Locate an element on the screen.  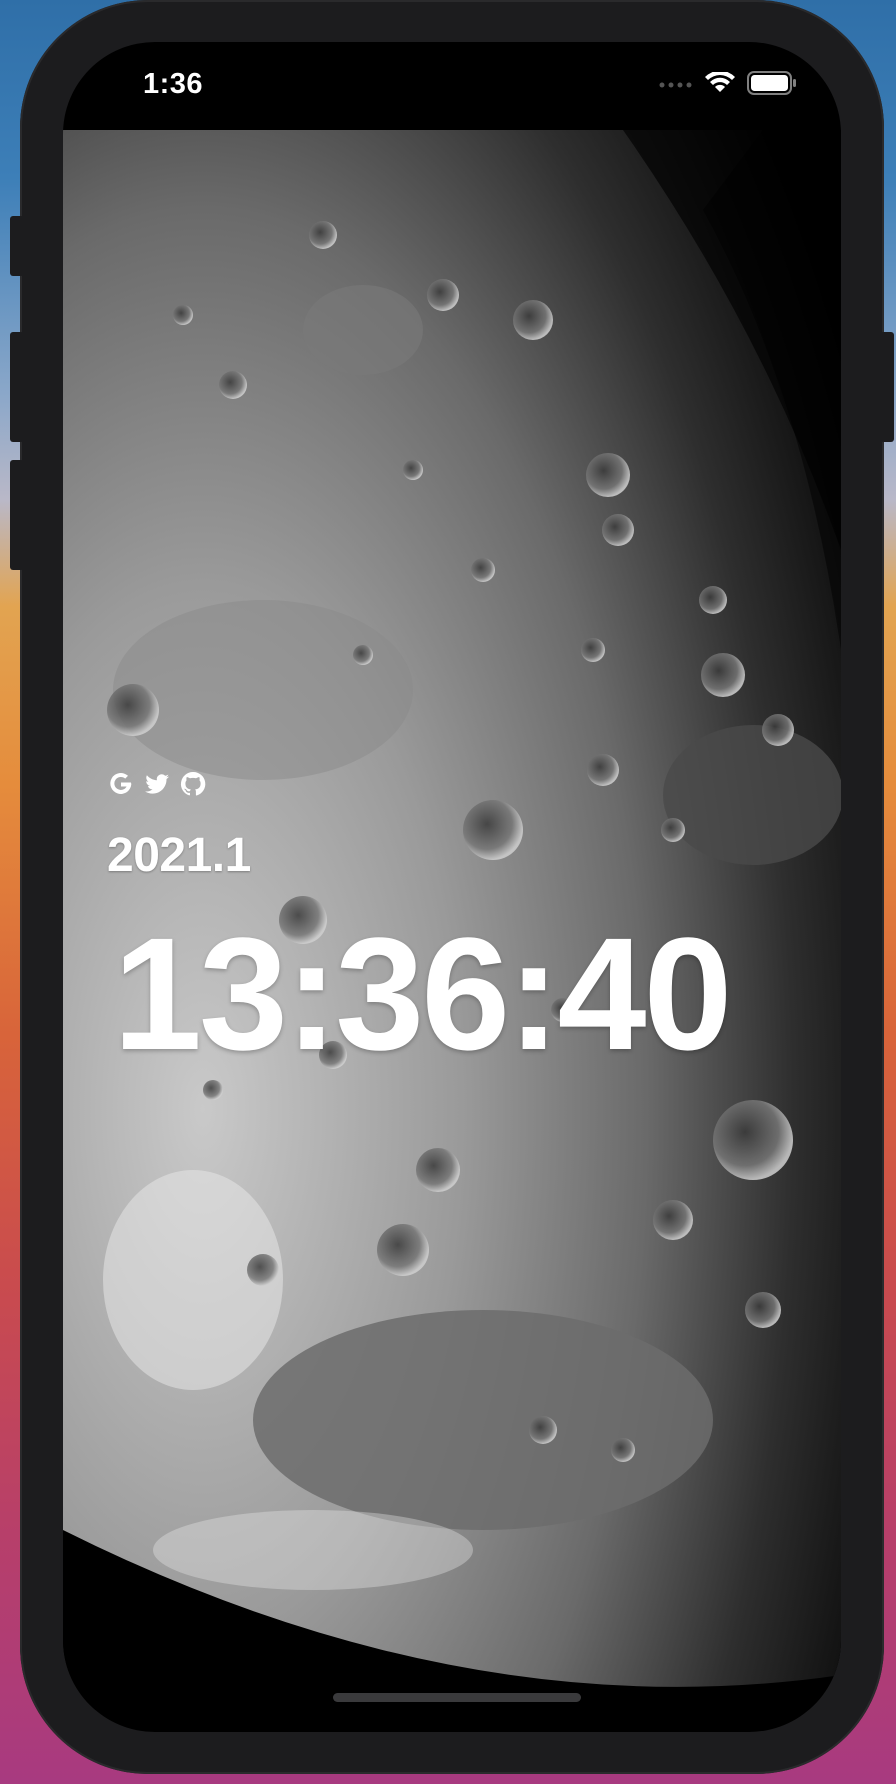
date-label: 2021.1 is located at coordinates (179, 855).